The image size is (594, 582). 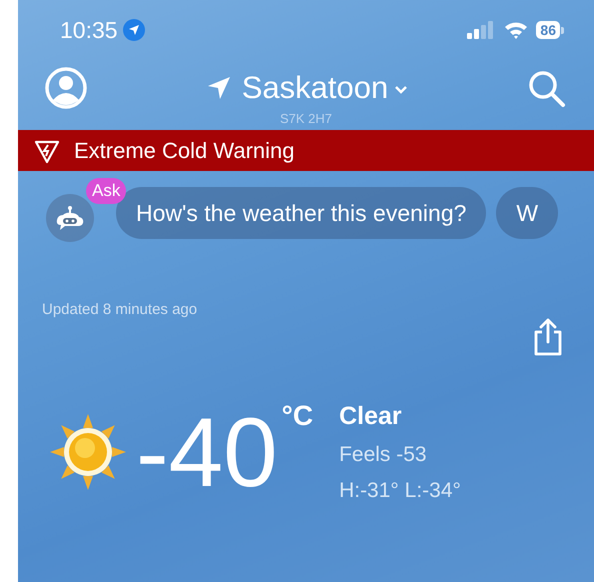 I want to click on wifi-icon, so click(x=516, y=30).